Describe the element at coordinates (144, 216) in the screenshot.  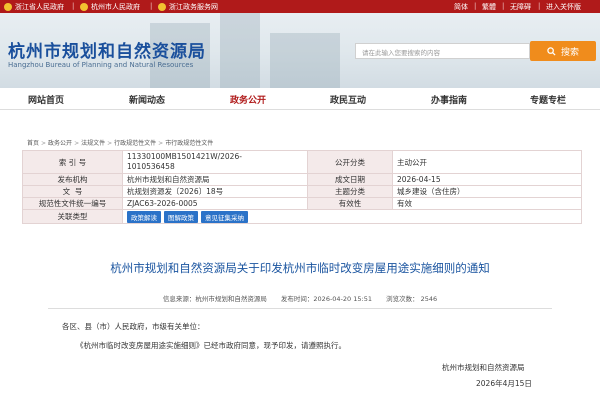
I see `tag-policy-interpretation: 政策解读` at that location.